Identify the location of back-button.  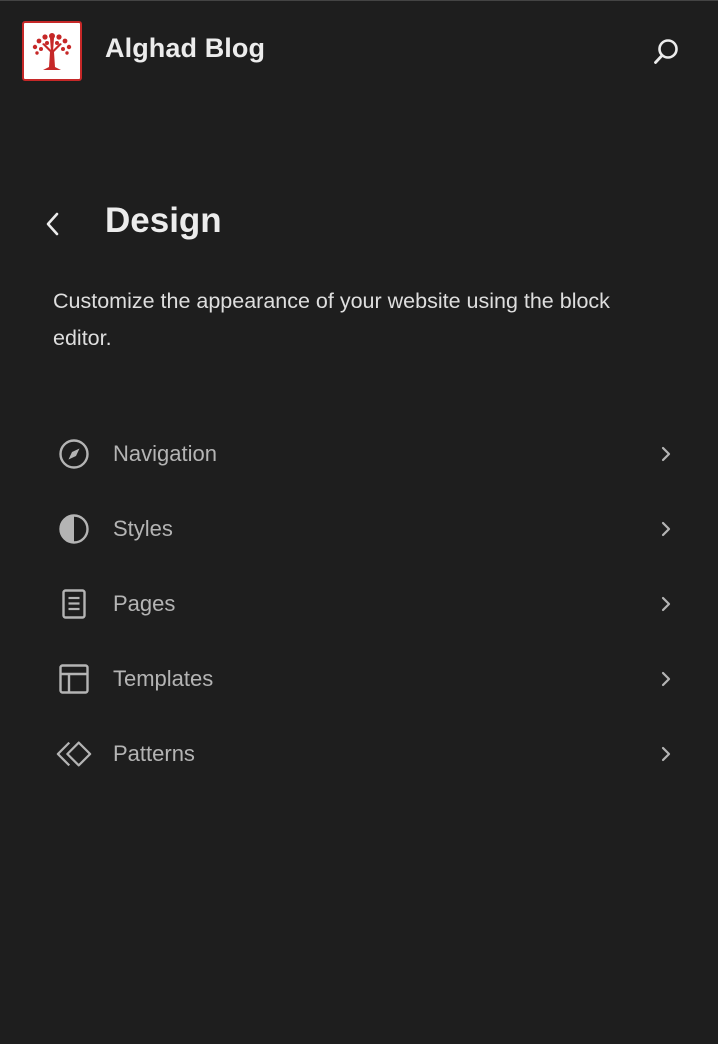
(53, 224).